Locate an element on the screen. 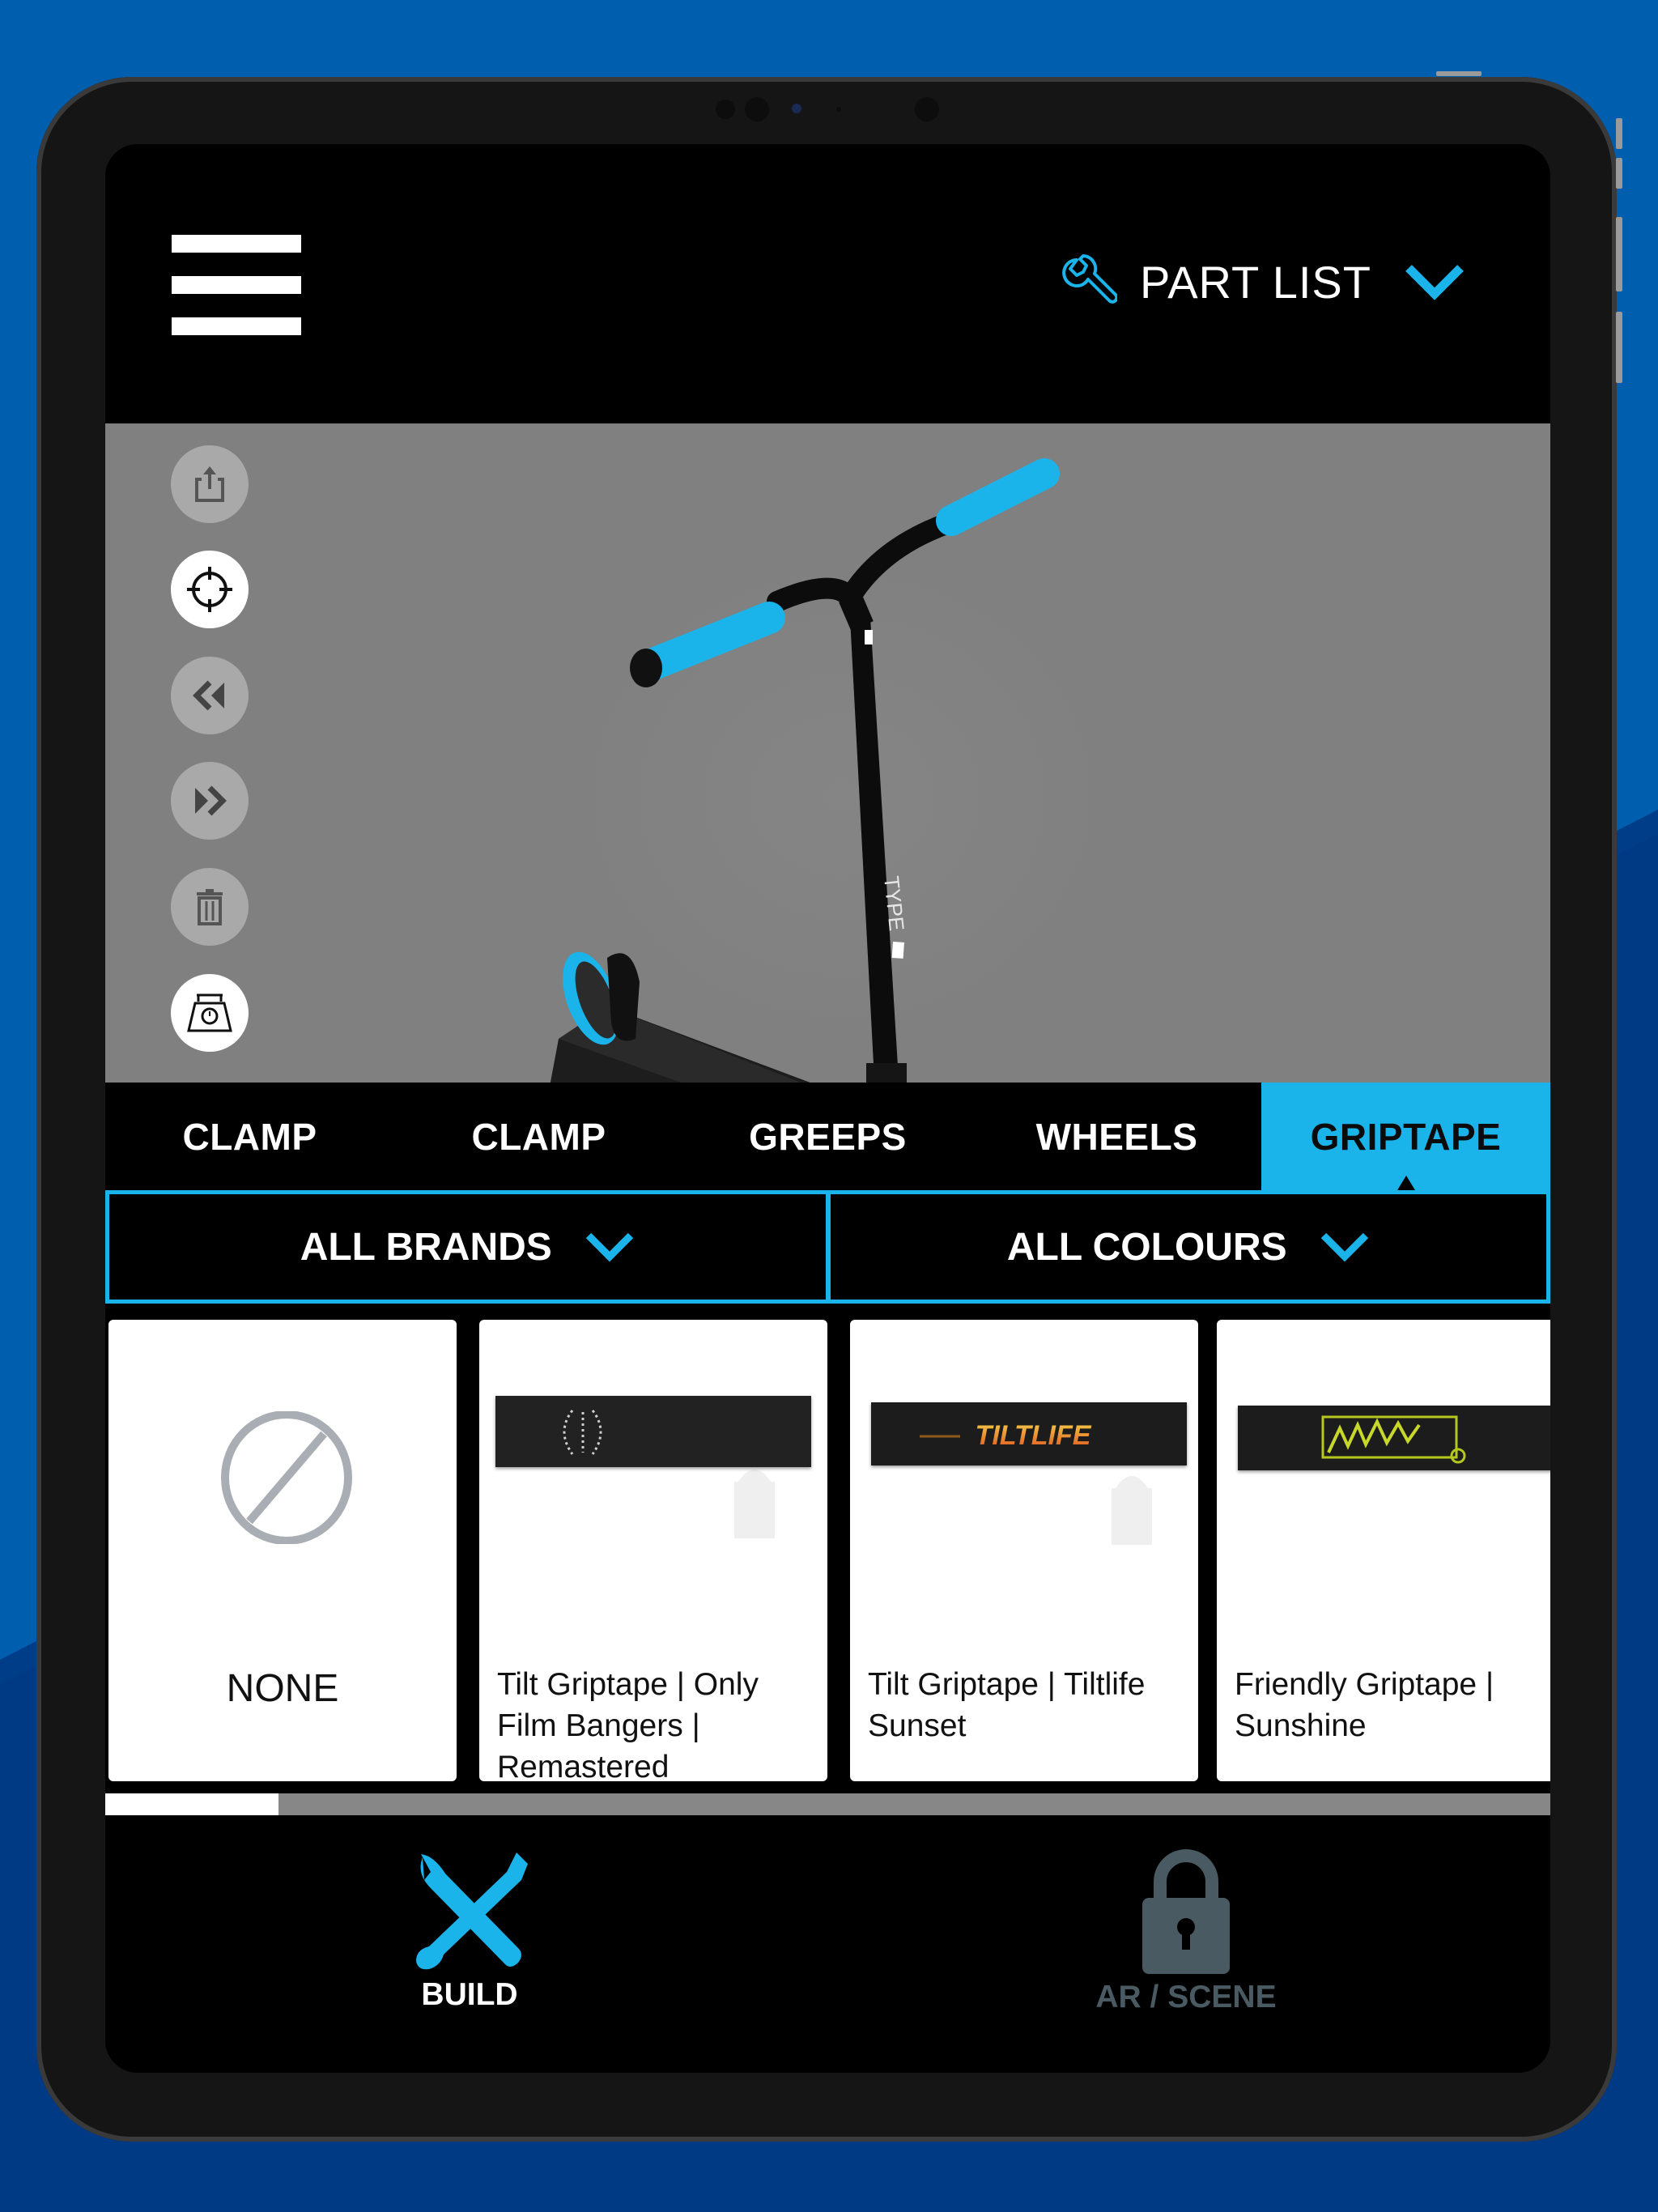  share-button is located at coordinates (210, 484).